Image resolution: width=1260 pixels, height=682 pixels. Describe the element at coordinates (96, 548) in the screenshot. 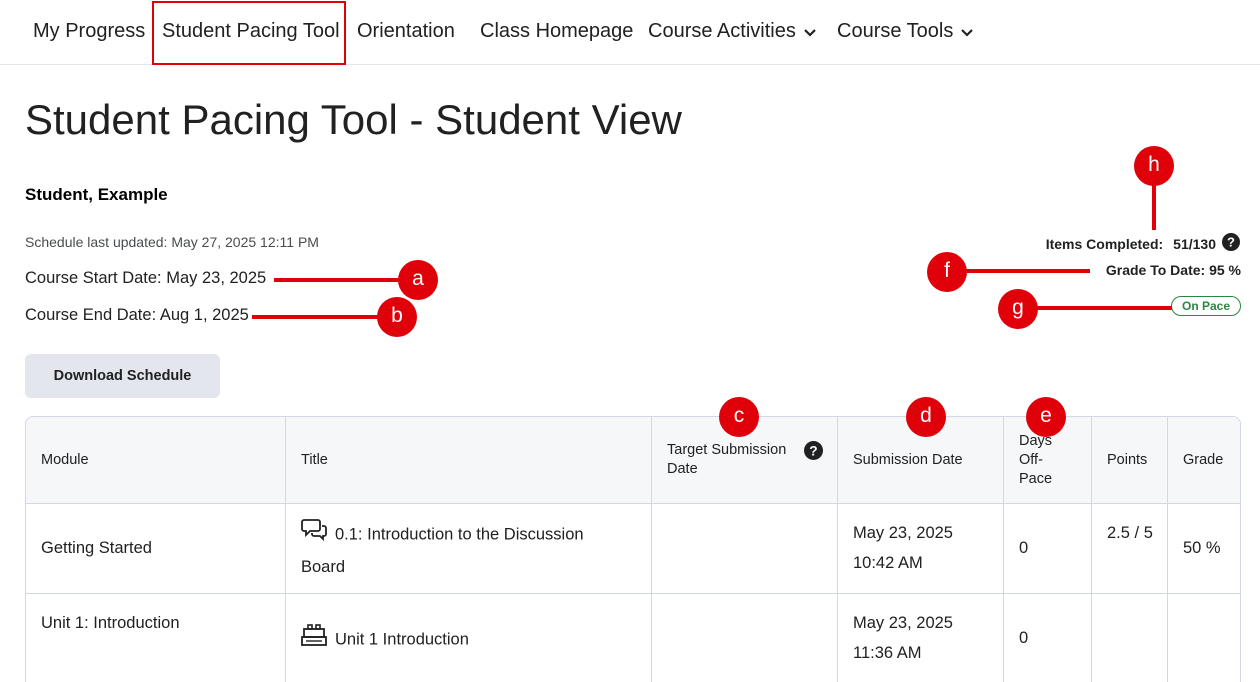

I see `cell-module: Getting Started` at that location.